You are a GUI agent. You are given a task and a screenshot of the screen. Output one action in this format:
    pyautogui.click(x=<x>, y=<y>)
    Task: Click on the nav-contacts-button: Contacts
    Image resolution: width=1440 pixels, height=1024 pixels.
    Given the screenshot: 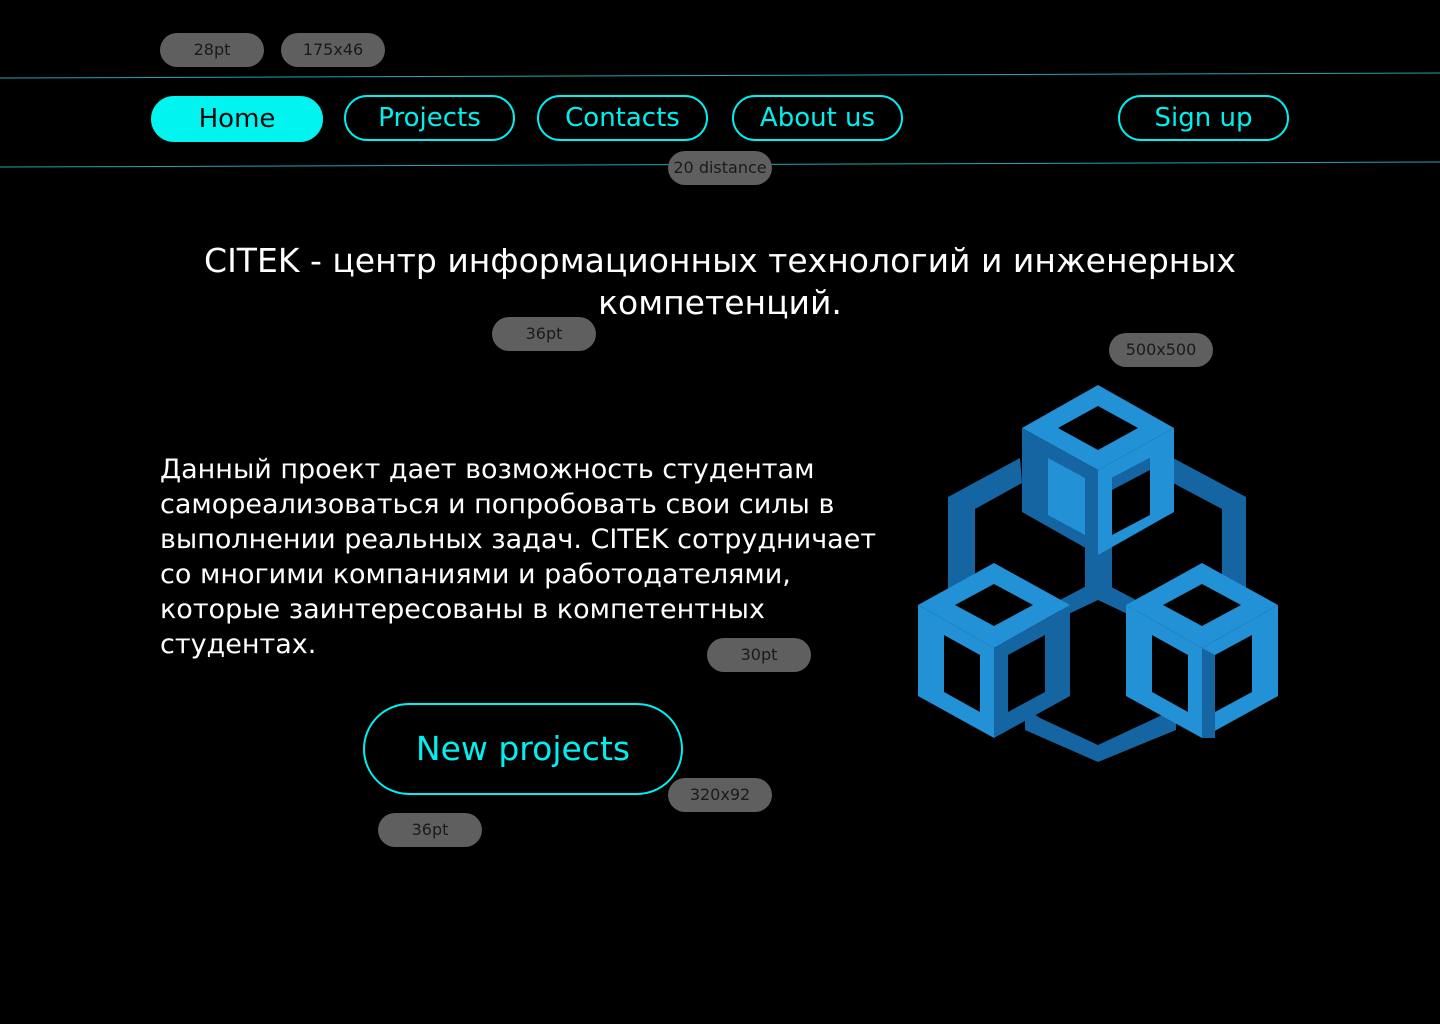 What is the action you would take?
    pyautogui.click(x=622, y=118)
    